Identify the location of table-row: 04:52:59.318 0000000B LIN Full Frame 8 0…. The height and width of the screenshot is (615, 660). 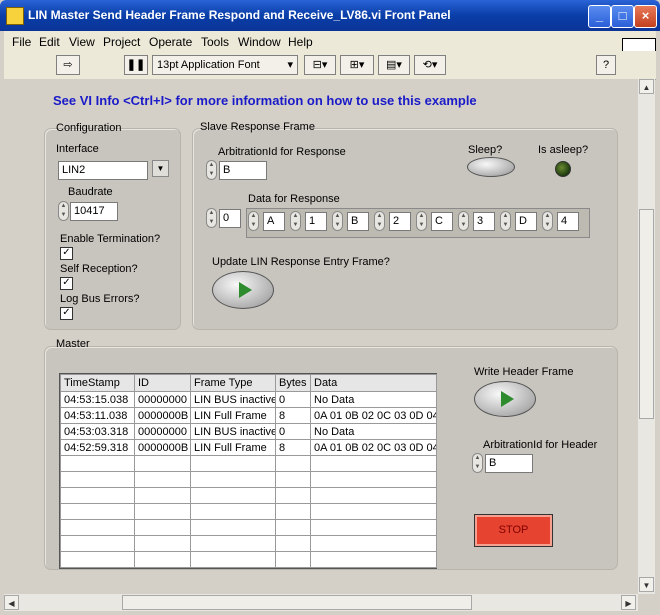
(248, 447).